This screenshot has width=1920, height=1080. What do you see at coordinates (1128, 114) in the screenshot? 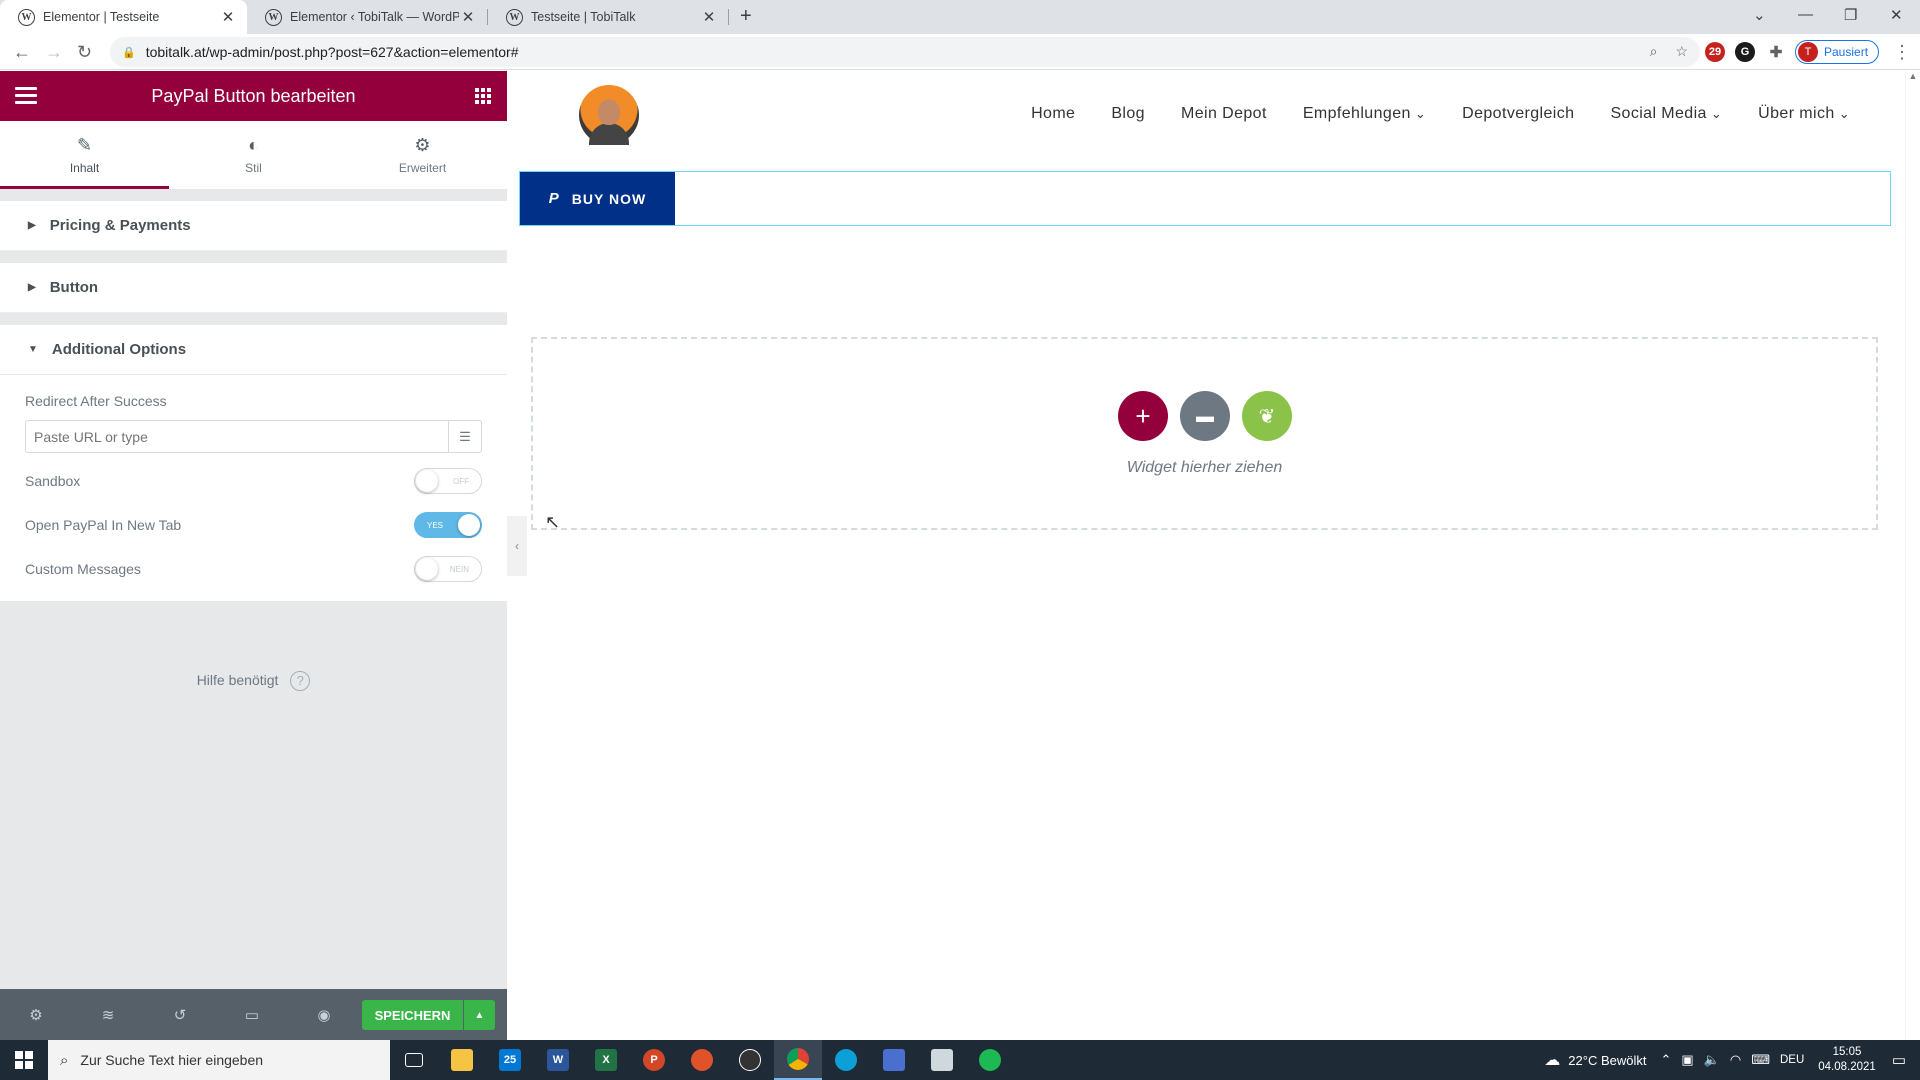
I see `nav-blog: Blog` at bounding box center [1128, 114].